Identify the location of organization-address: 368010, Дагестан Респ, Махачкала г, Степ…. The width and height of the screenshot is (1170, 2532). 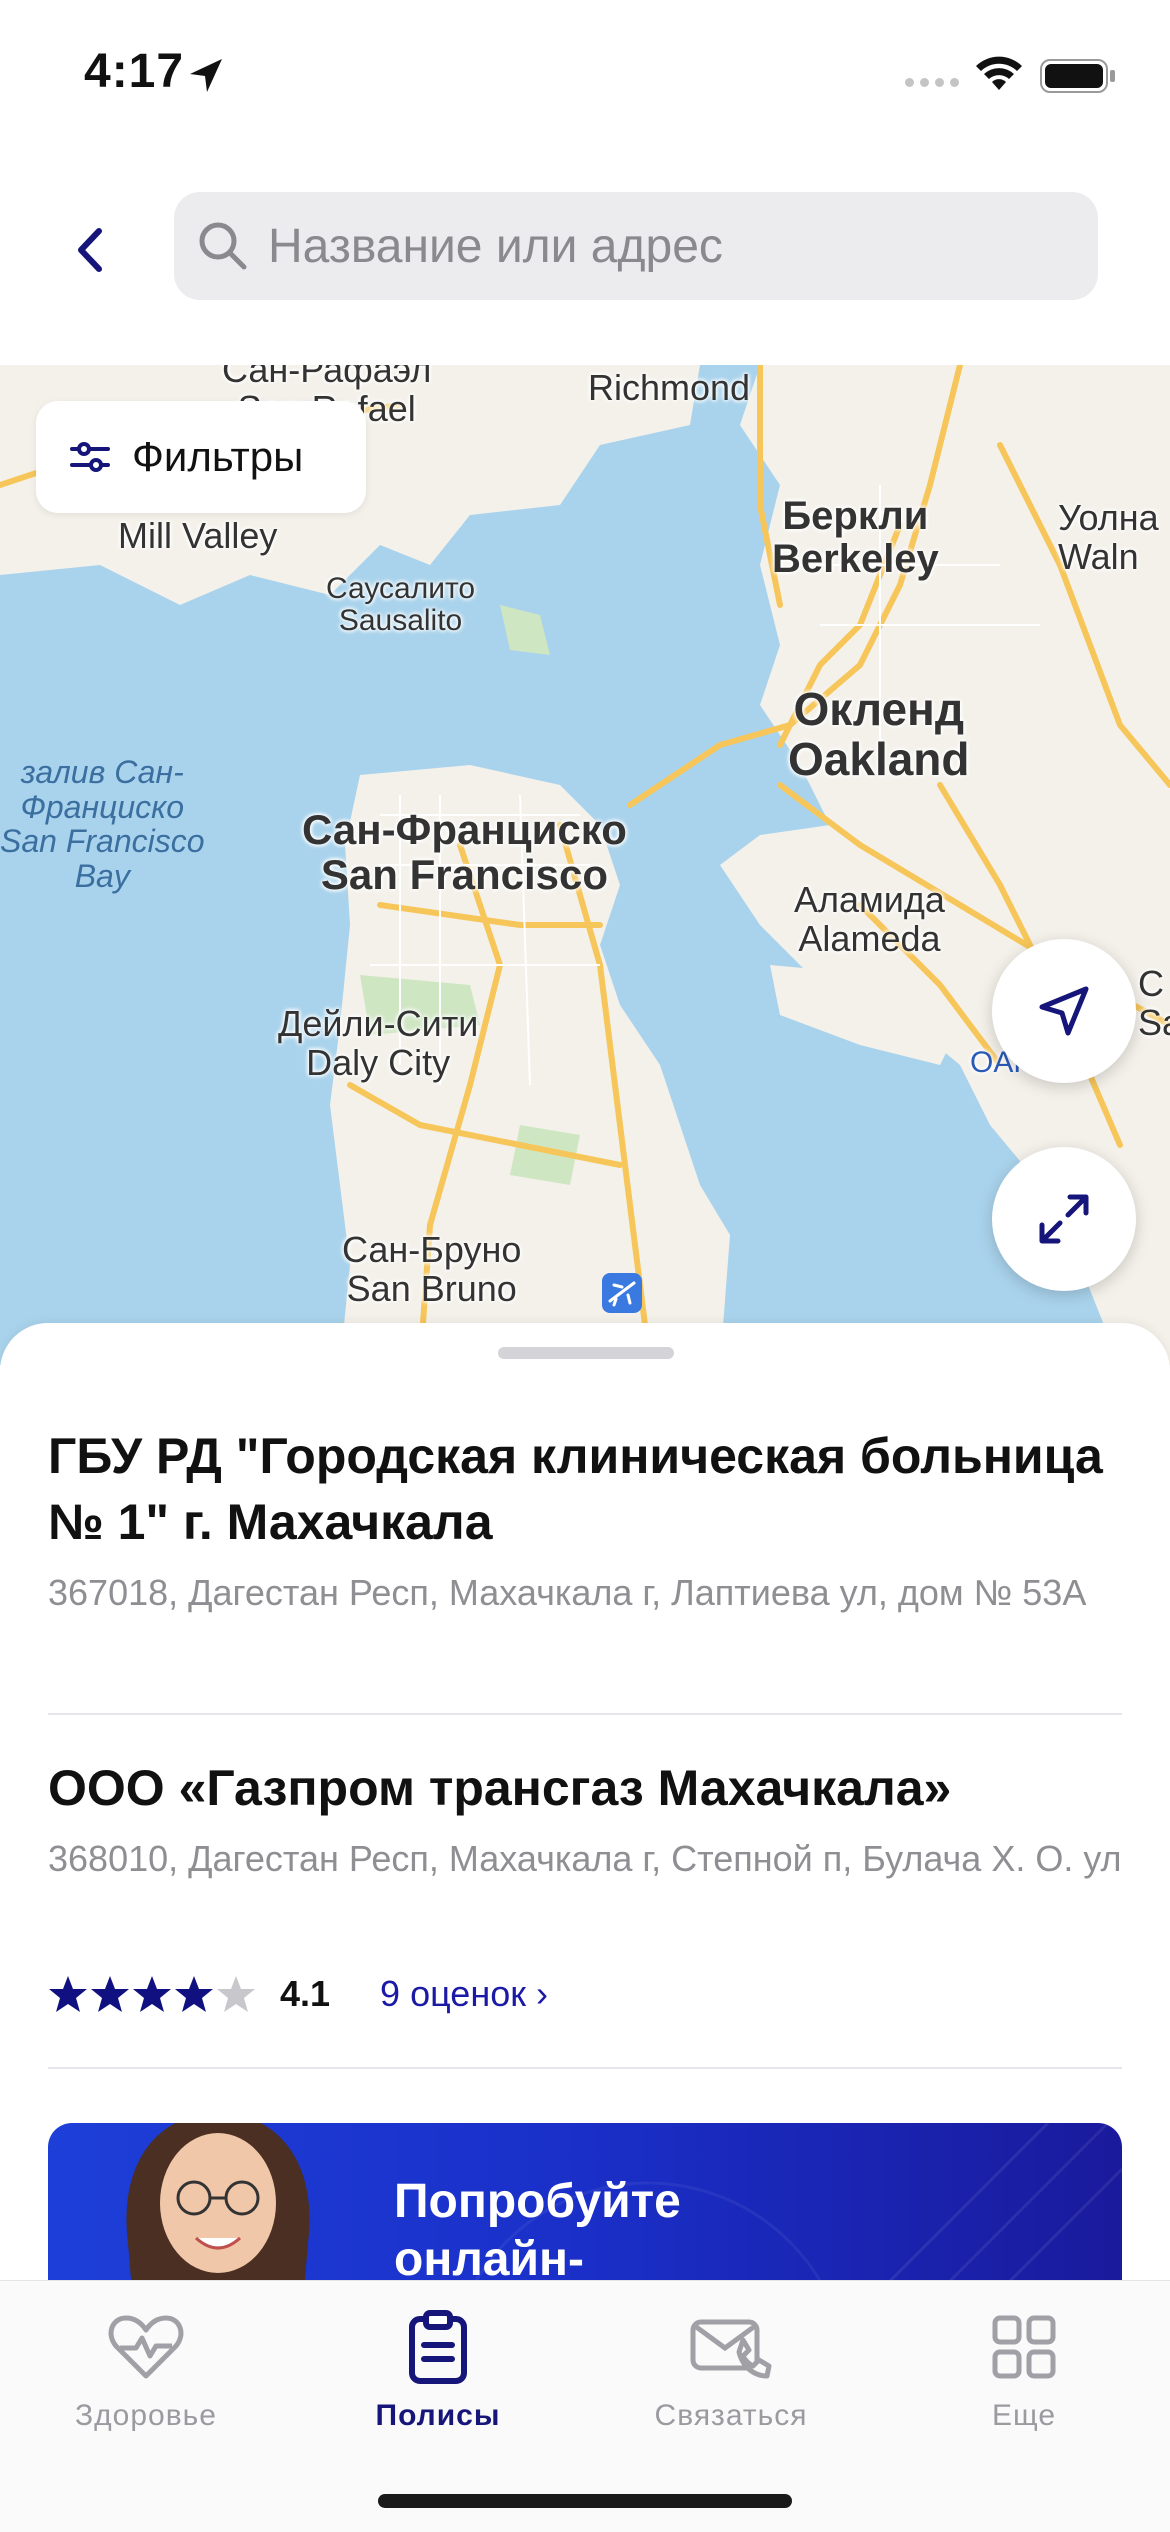
(585, 1858).